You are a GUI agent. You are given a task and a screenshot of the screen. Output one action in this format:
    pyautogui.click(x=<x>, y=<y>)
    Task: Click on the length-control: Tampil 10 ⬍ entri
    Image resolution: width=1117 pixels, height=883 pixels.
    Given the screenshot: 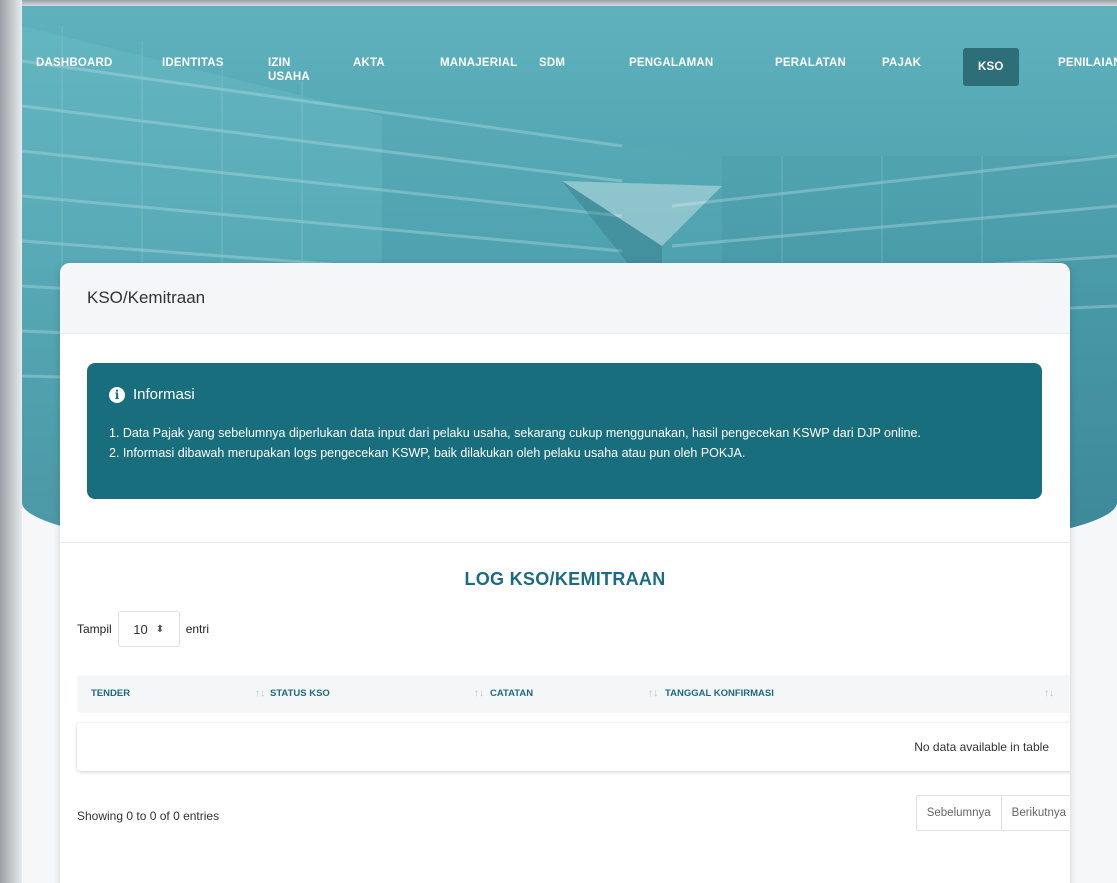 What is the action you would take?
    pyautogui.click(x=143, y=629)
    